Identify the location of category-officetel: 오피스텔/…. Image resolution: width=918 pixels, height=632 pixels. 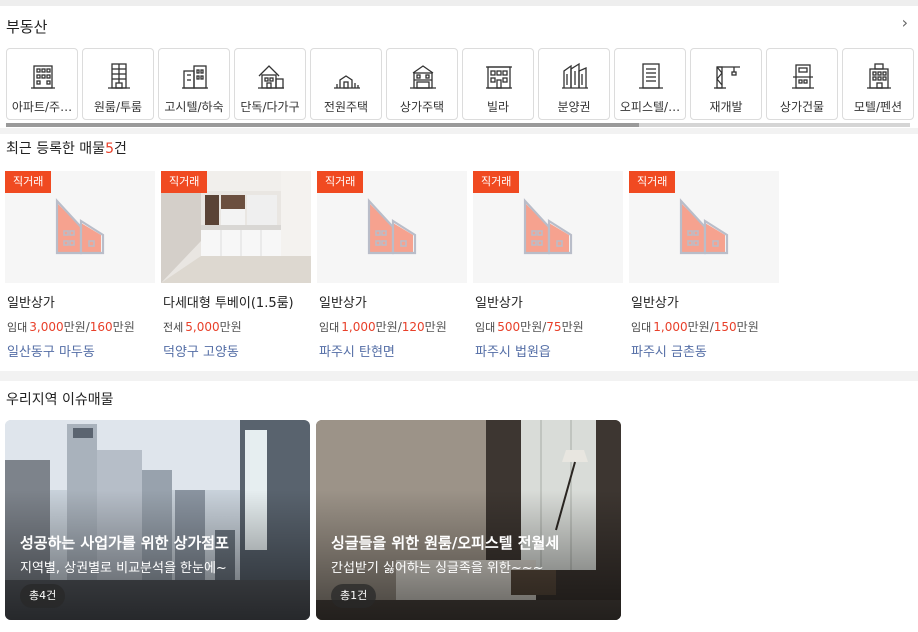
(650, 84).